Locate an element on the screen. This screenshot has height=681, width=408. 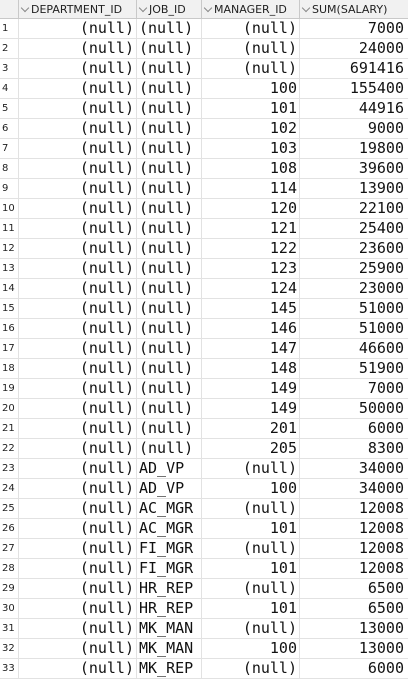
manager-id-cell: 148 is located at coordinates (251, 368).